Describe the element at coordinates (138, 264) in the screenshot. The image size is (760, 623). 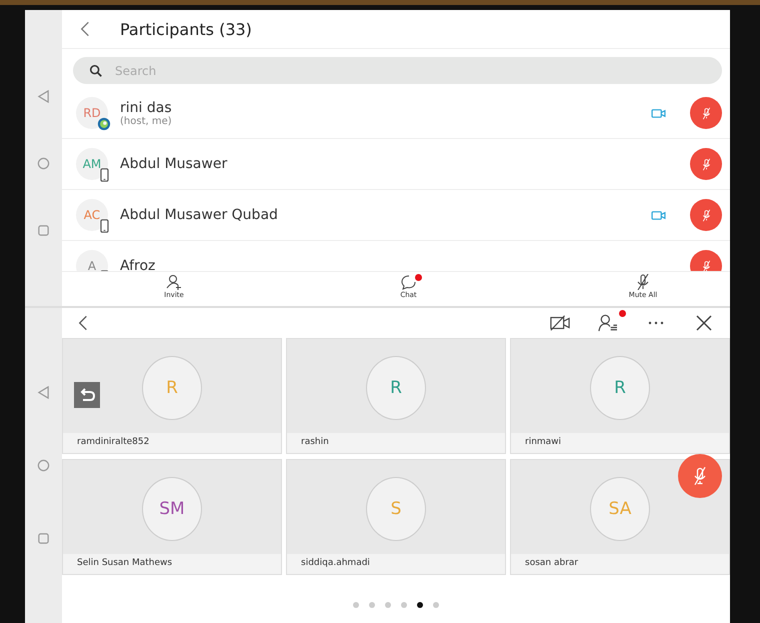
I see `participant-name: Afroz` at that location.